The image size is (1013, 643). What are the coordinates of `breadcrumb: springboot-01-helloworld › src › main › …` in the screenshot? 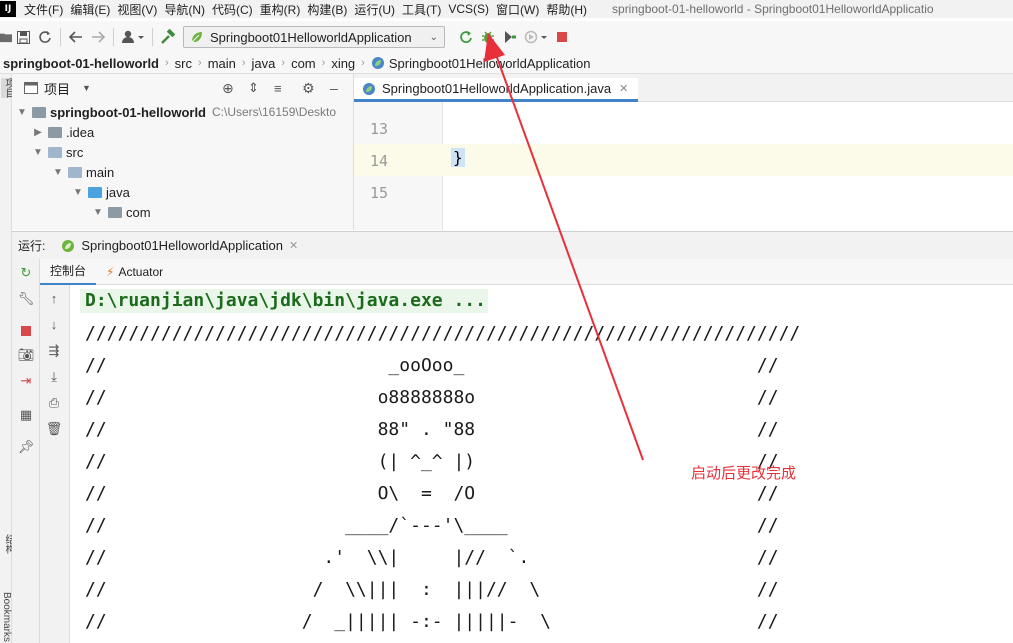 It's located at (506, 63).